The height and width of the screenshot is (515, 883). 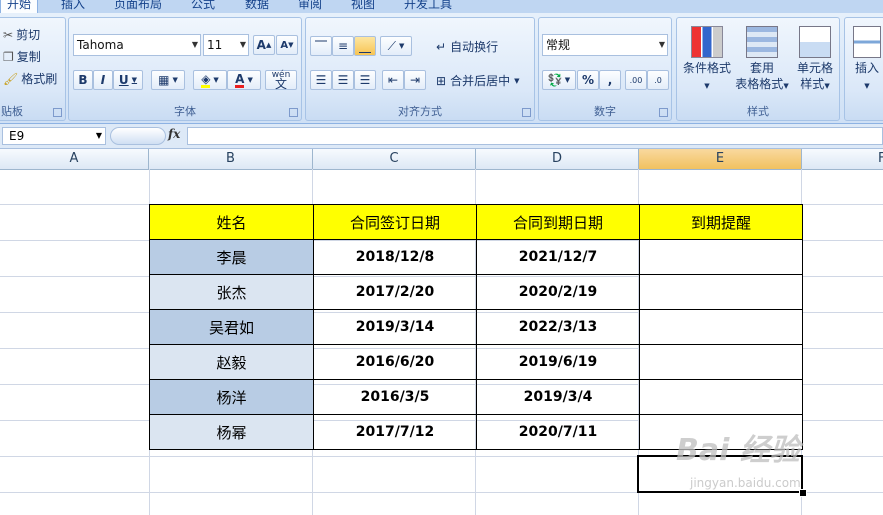 What do you see at coordinates (636, 80) in the screenshot?
I see `increase-decimal-button: .00` at bounding box center [636, 80].